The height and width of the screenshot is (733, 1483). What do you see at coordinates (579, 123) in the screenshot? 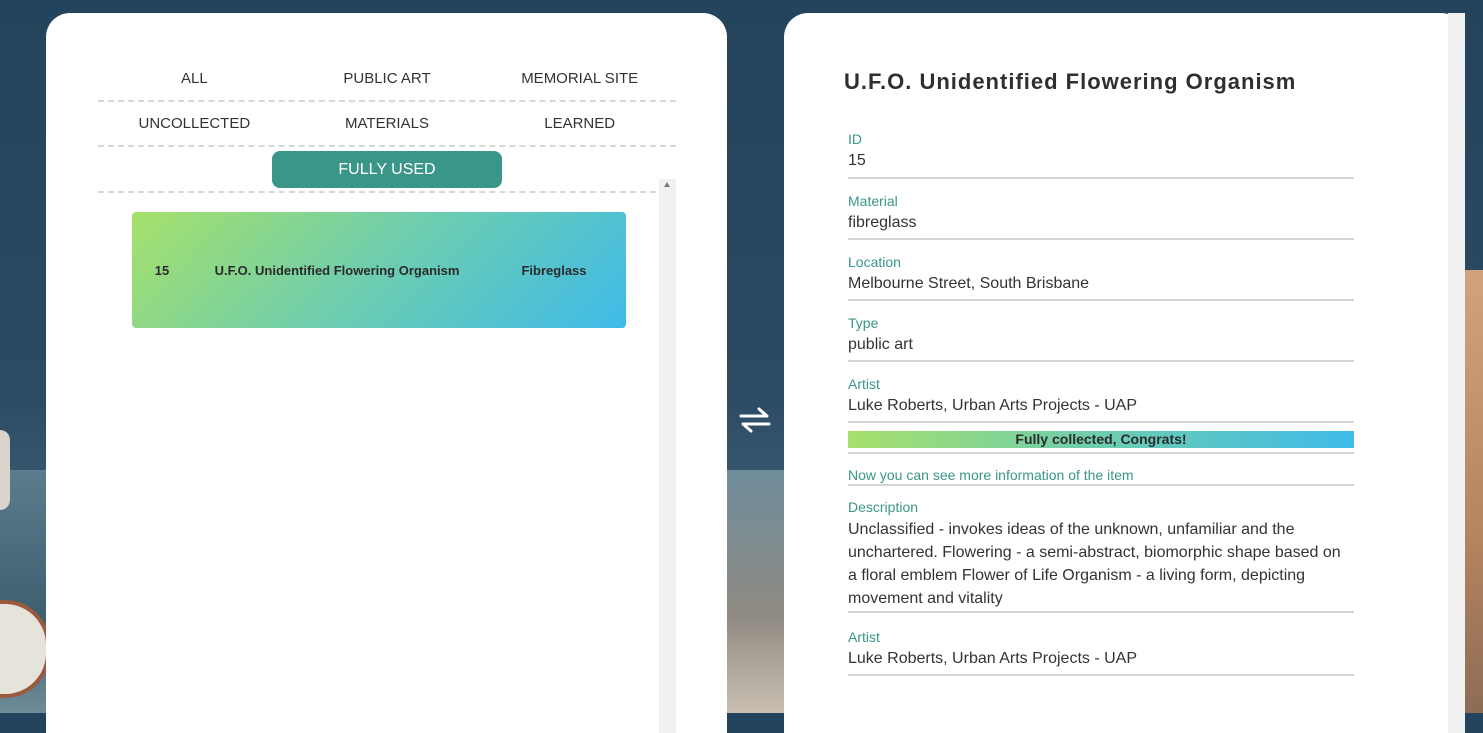
I see `filter-learned: LEARNED` at bounding box center [579, 123].